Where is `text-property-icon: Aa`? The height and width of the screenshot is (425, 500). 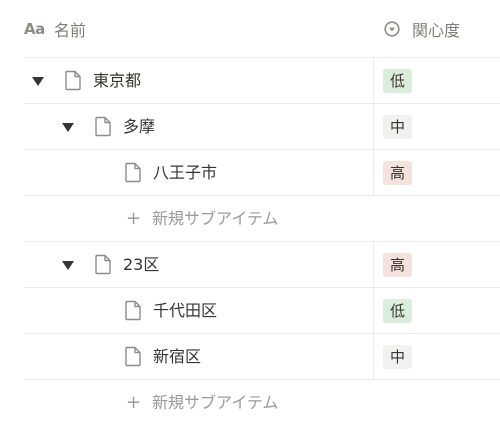 text-property-icon: Aa is located at coordinates (34, 28).